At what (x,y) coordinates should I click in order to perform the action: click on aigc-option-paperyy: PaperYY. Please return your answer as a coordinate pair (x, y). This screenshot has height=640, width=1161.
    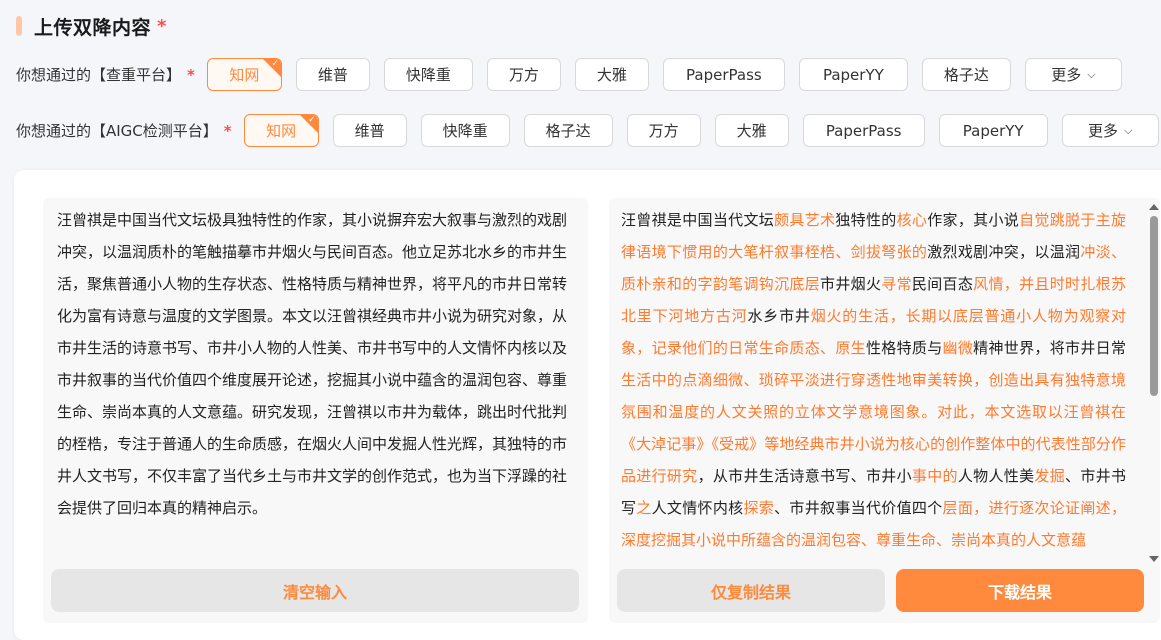
    Looking at the image, I should click on (993, 130).